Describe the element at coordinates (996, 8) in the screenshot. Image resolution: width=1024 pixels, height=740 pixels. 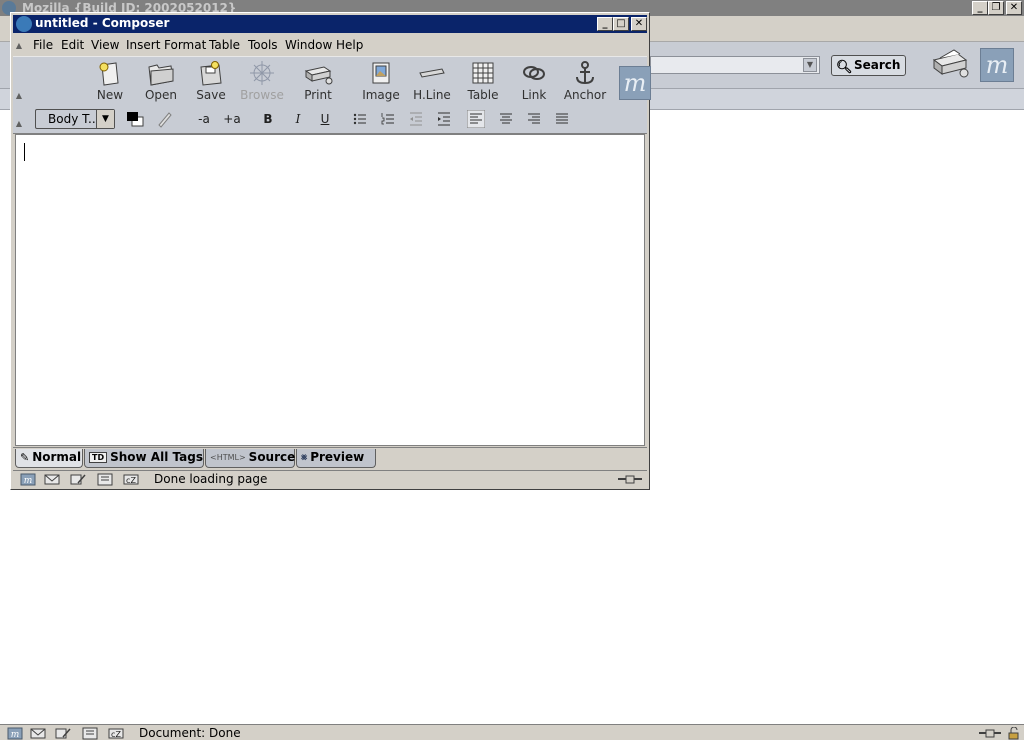
I see `browser-restore-button: ❐` at that location.